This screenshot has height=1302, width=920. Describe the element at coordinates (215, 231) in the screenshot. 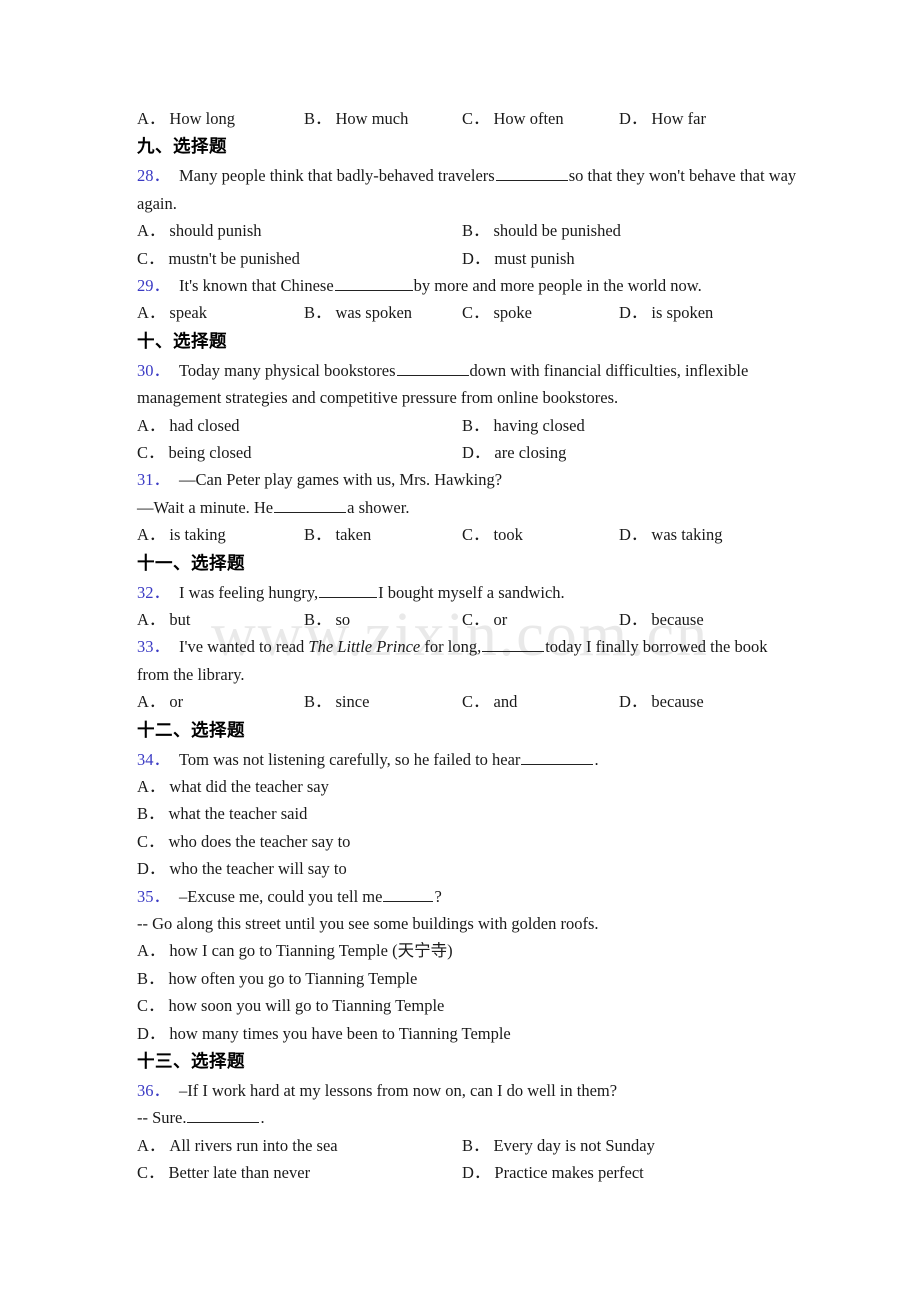

I see `option-text: should punish` at that location.